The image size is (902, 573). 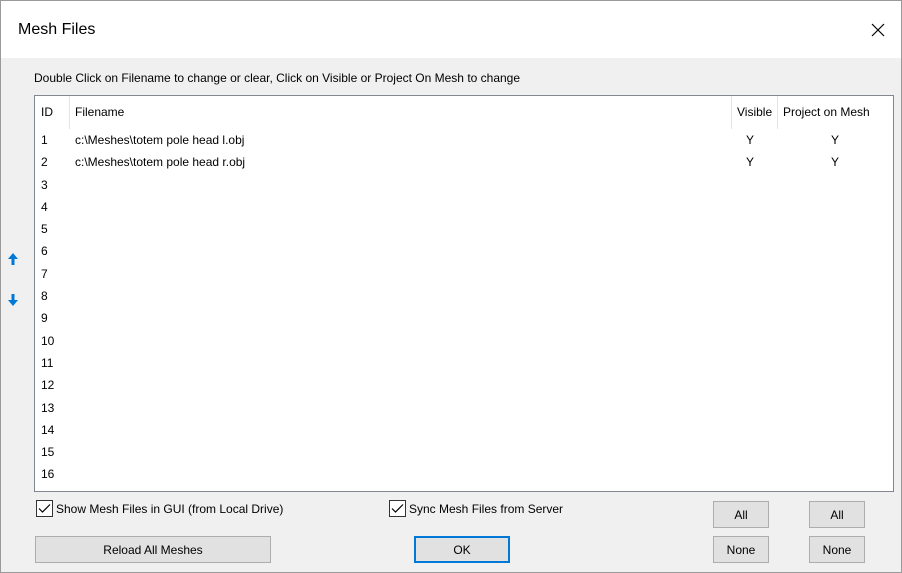 I want to click on move-up-button, so click(x=13, y=259).